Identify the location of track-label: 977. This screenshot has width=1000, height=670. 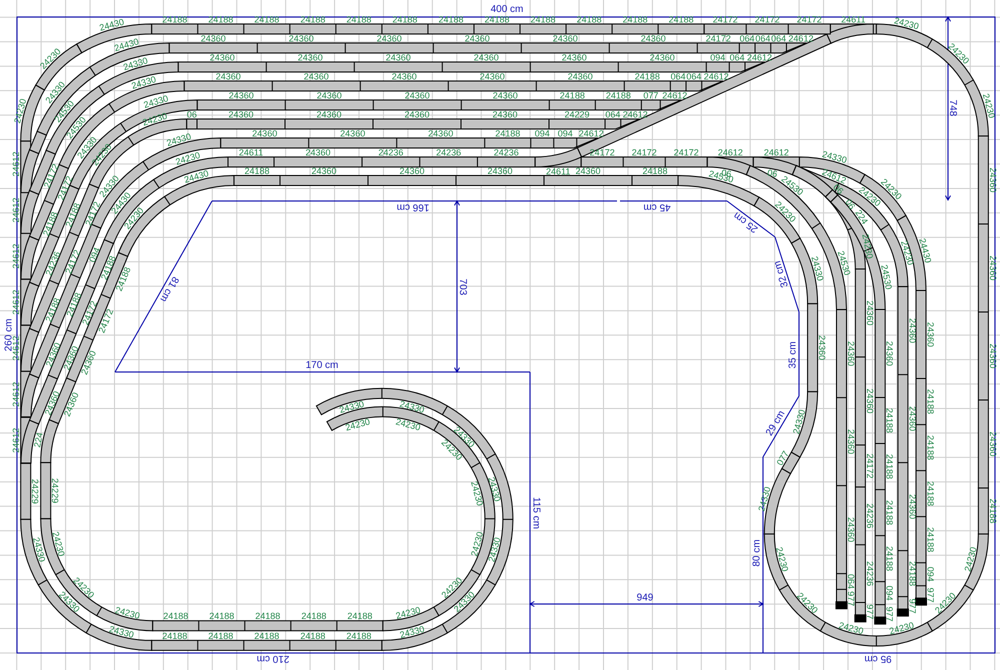
(851, 598).